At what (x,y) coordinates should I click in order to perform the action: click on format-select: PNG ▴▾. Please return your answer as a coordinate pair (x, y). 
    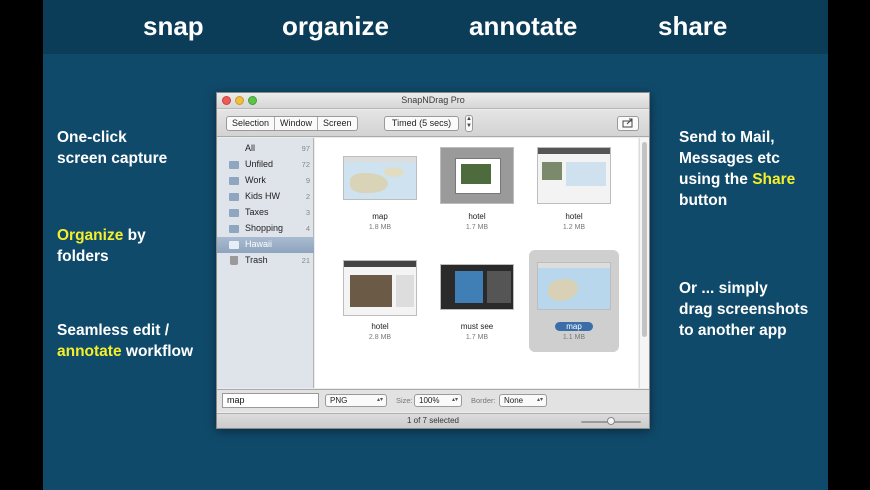
    Looking at the image, I should click on (356, 400).